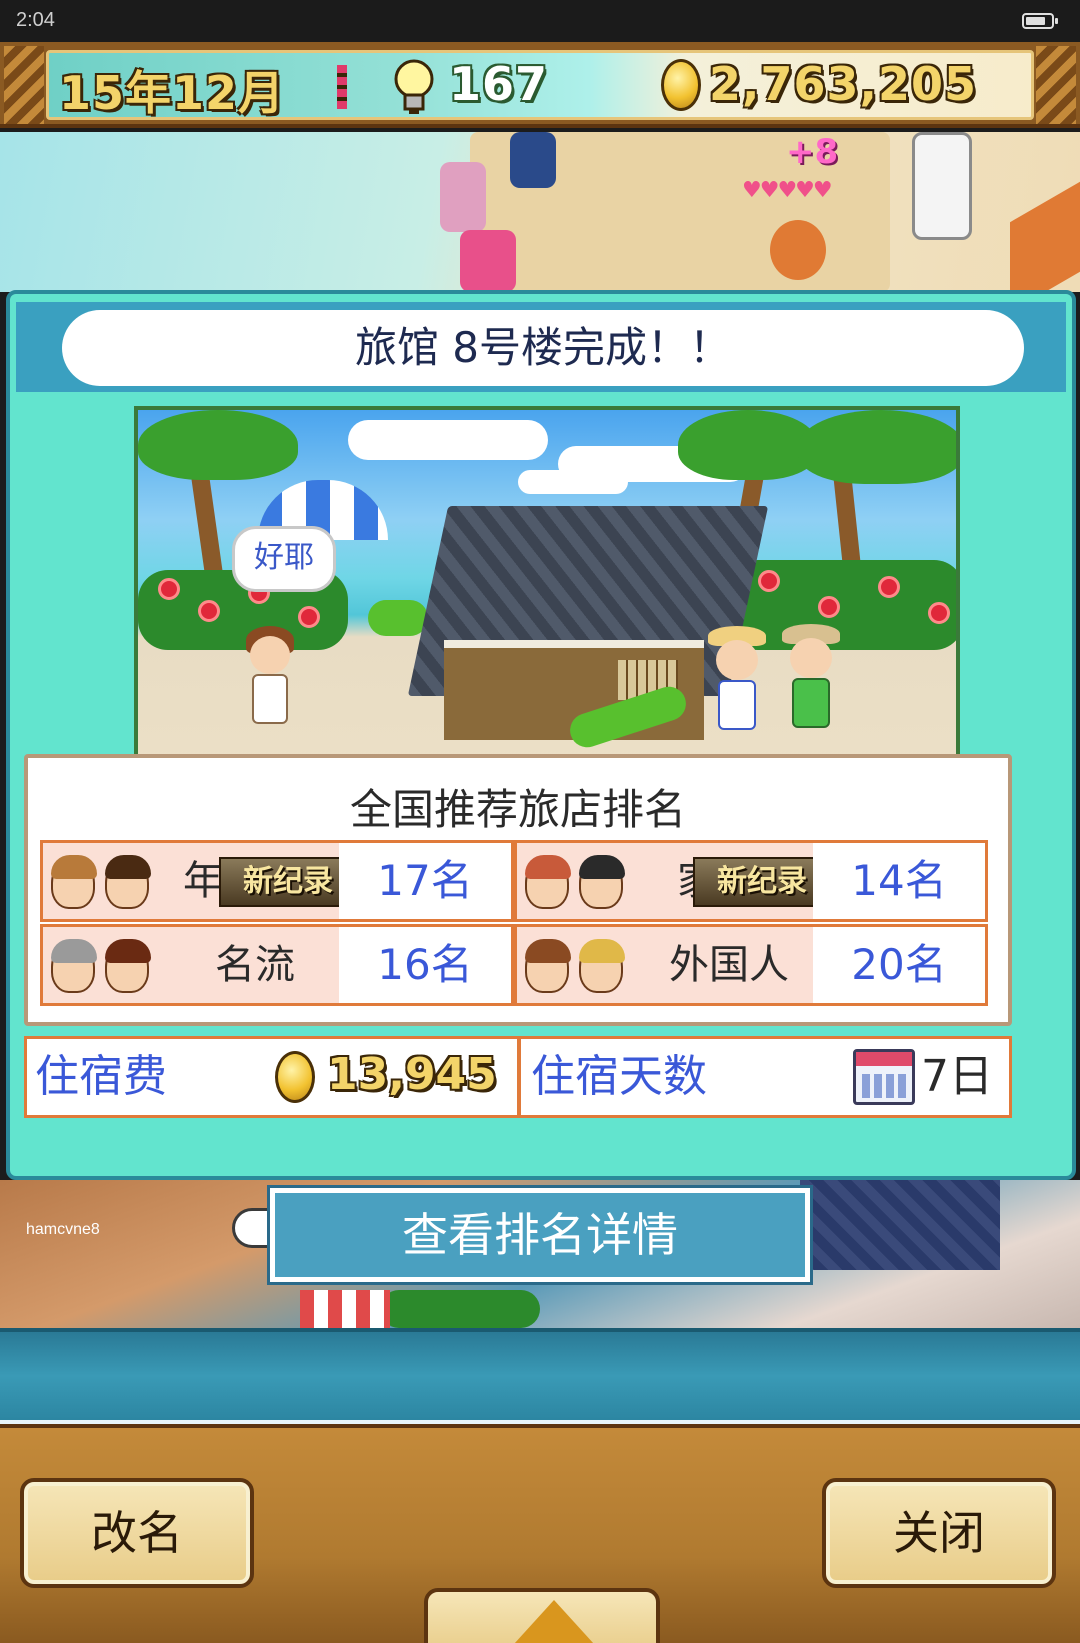 The width and height of the screenshot is (1080, 1643). I want to click on hud-panel: 15年12月 167 2,763,205, so click(540, 85).